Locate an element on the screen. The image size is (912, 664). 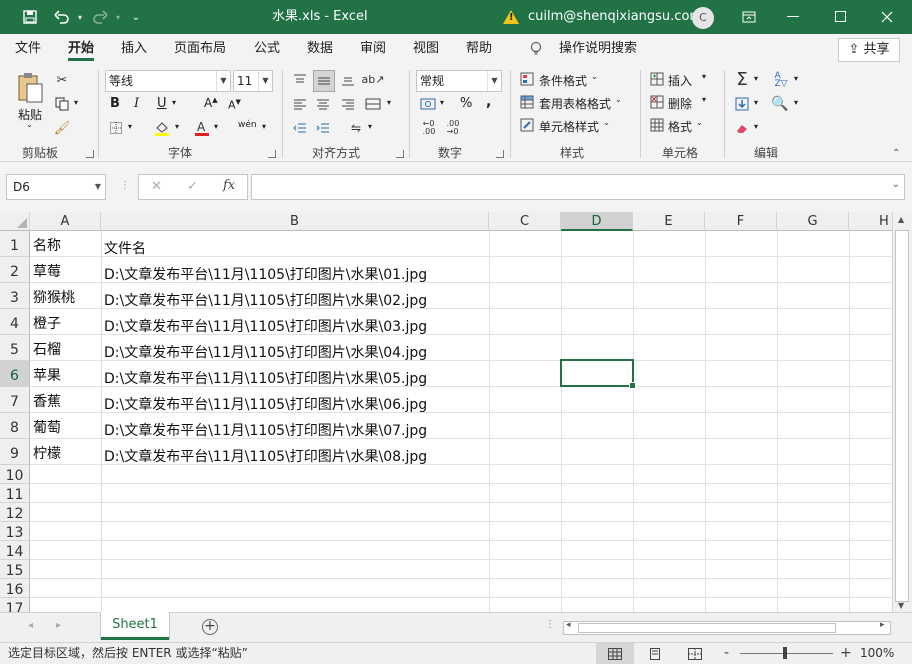
cell-a3: 猕猴桃 is located at coordinates (54, 297).